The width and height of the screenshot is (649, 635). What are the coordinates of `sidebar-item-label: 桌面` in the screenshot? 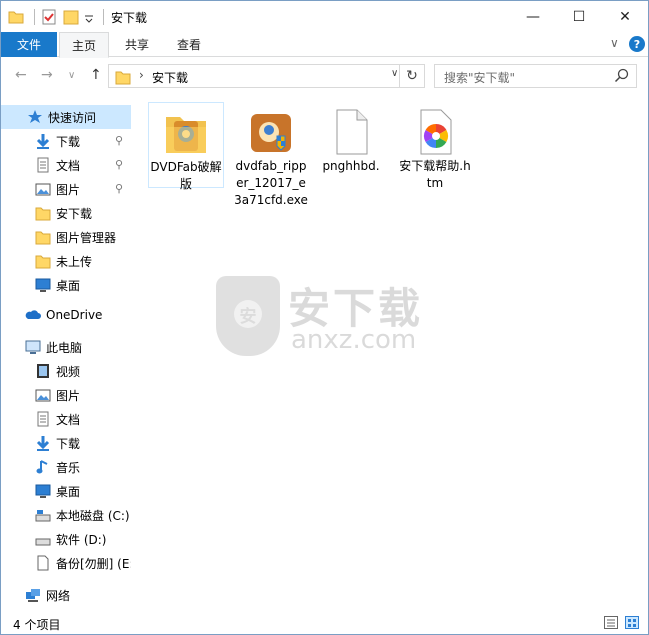 It's located at (68, 491).